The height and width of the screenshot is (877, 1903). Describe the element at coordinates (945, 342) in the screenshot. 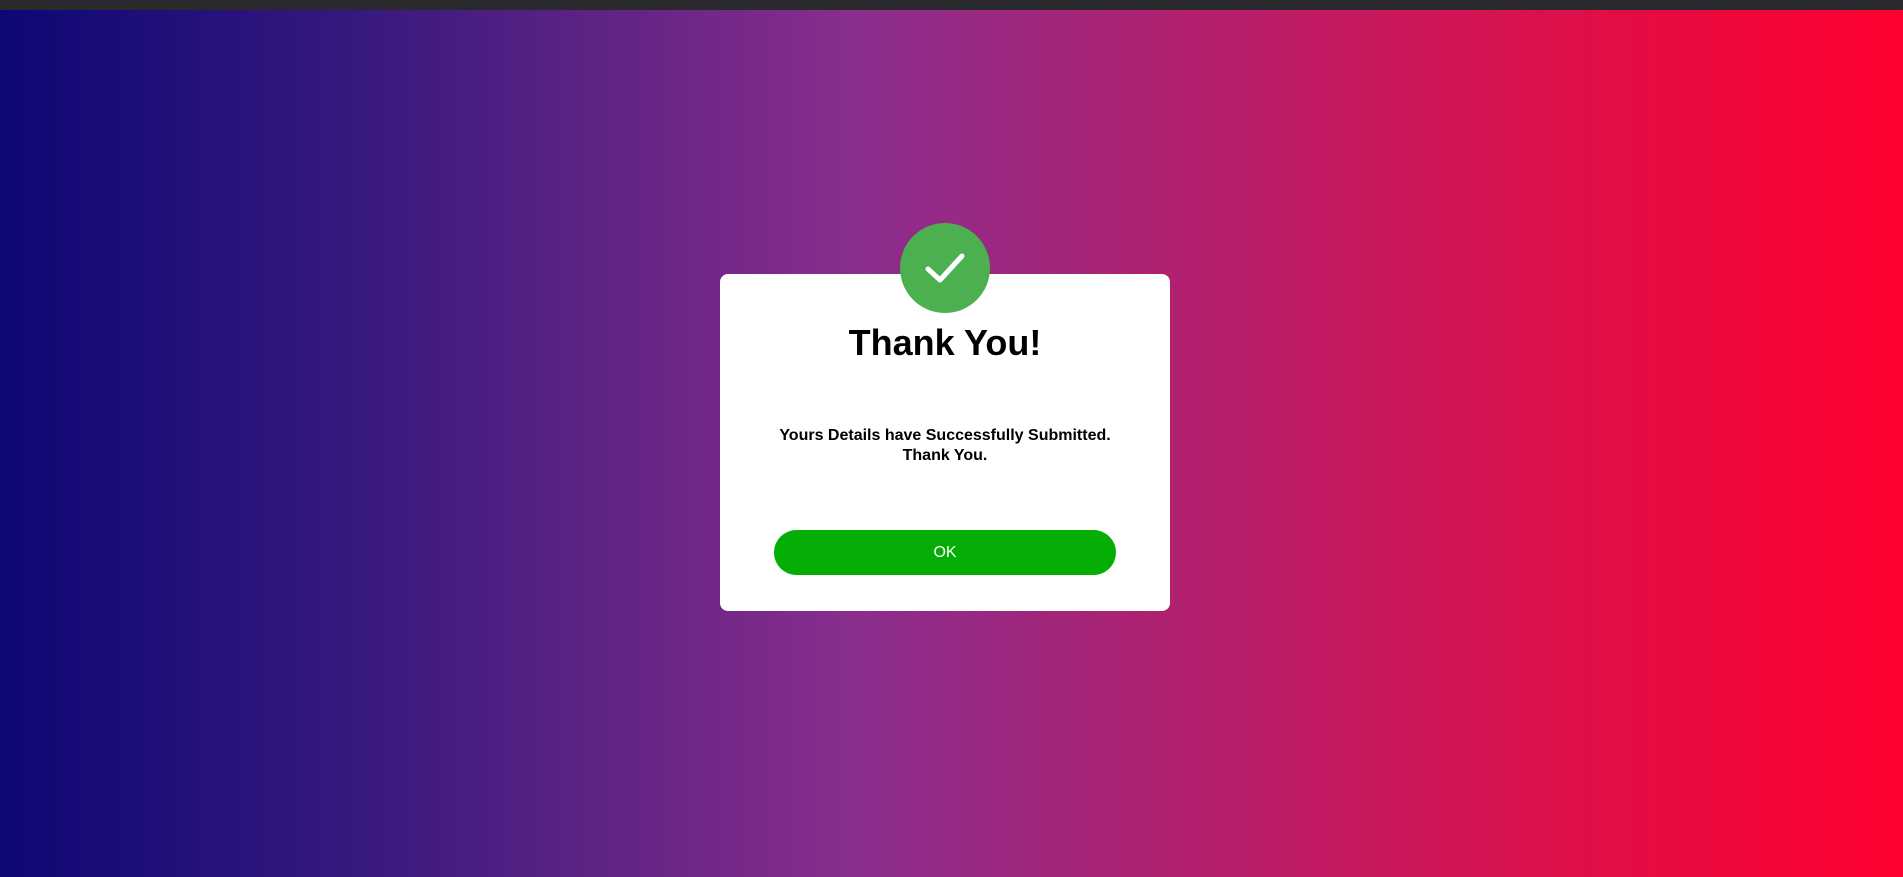

I see `dialog-title: Thank You!` at that location.